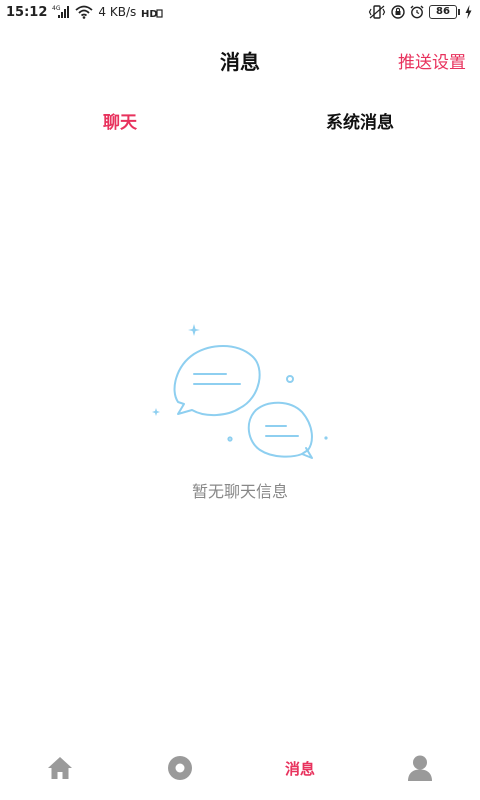 The width and height of the screenshot is (480, 800). I want to click on tab-system-messages: 系统消息, so click(360, 120).